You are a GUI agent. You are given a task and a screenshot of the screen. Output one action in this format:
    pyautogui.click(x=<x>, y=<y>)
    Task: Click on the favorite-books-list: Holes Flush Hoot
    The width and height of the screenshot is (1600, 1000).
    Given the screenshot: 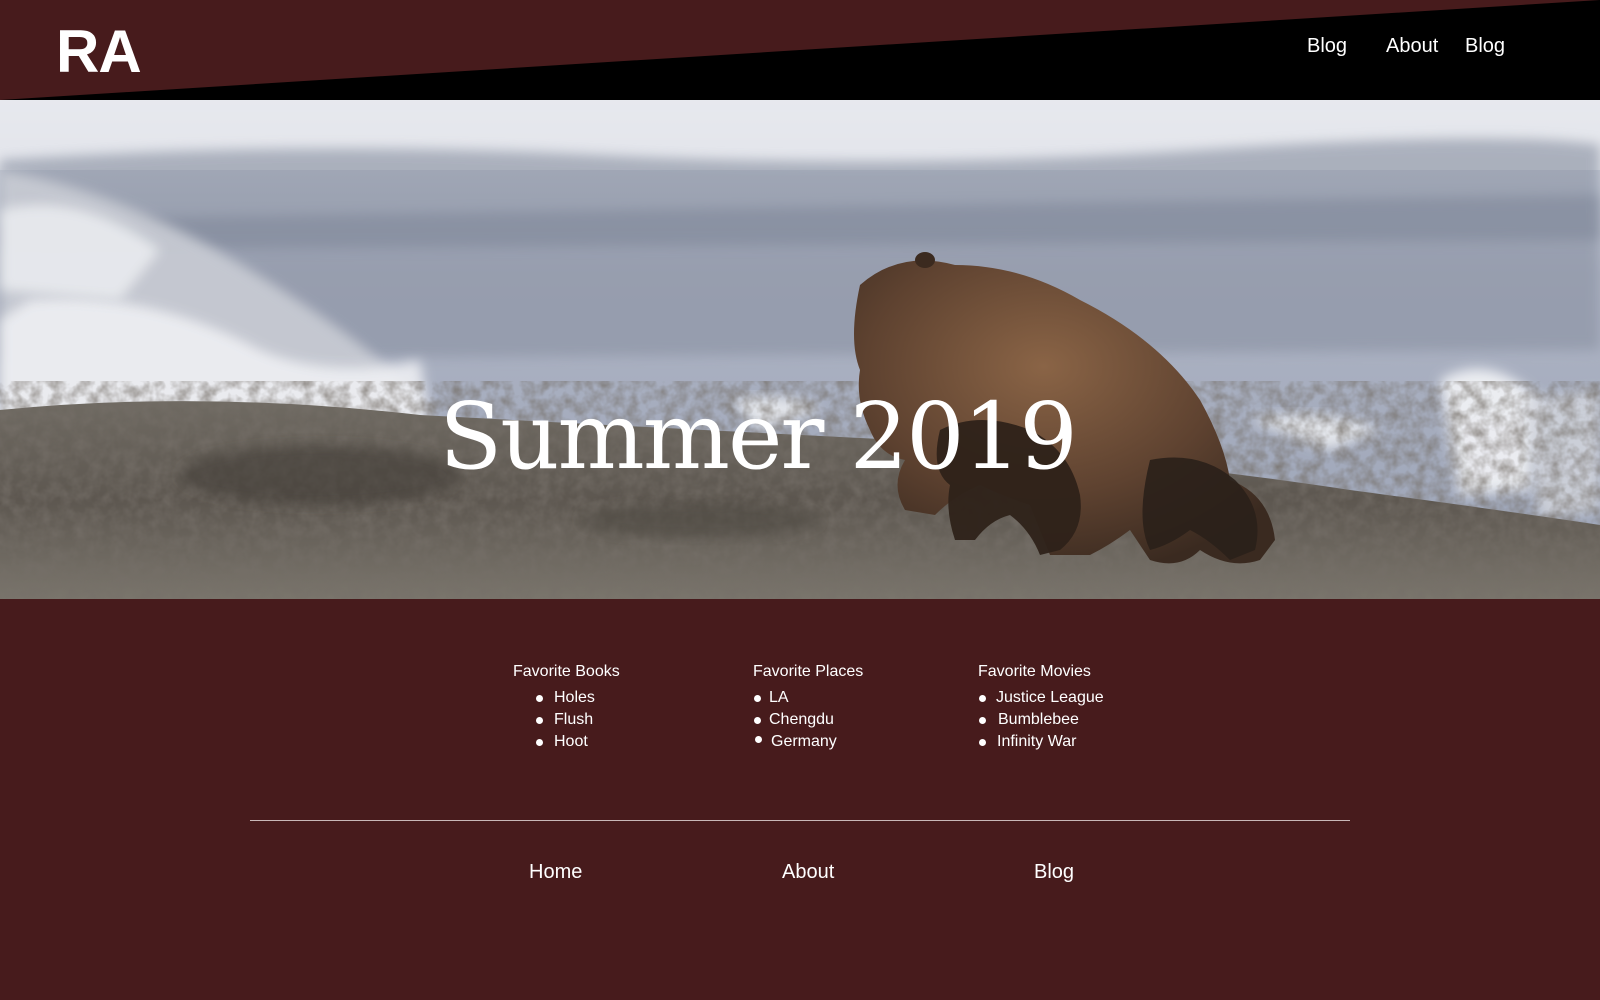 What is the action you would take?
    pyautogui.click(x=566, y=720)
    